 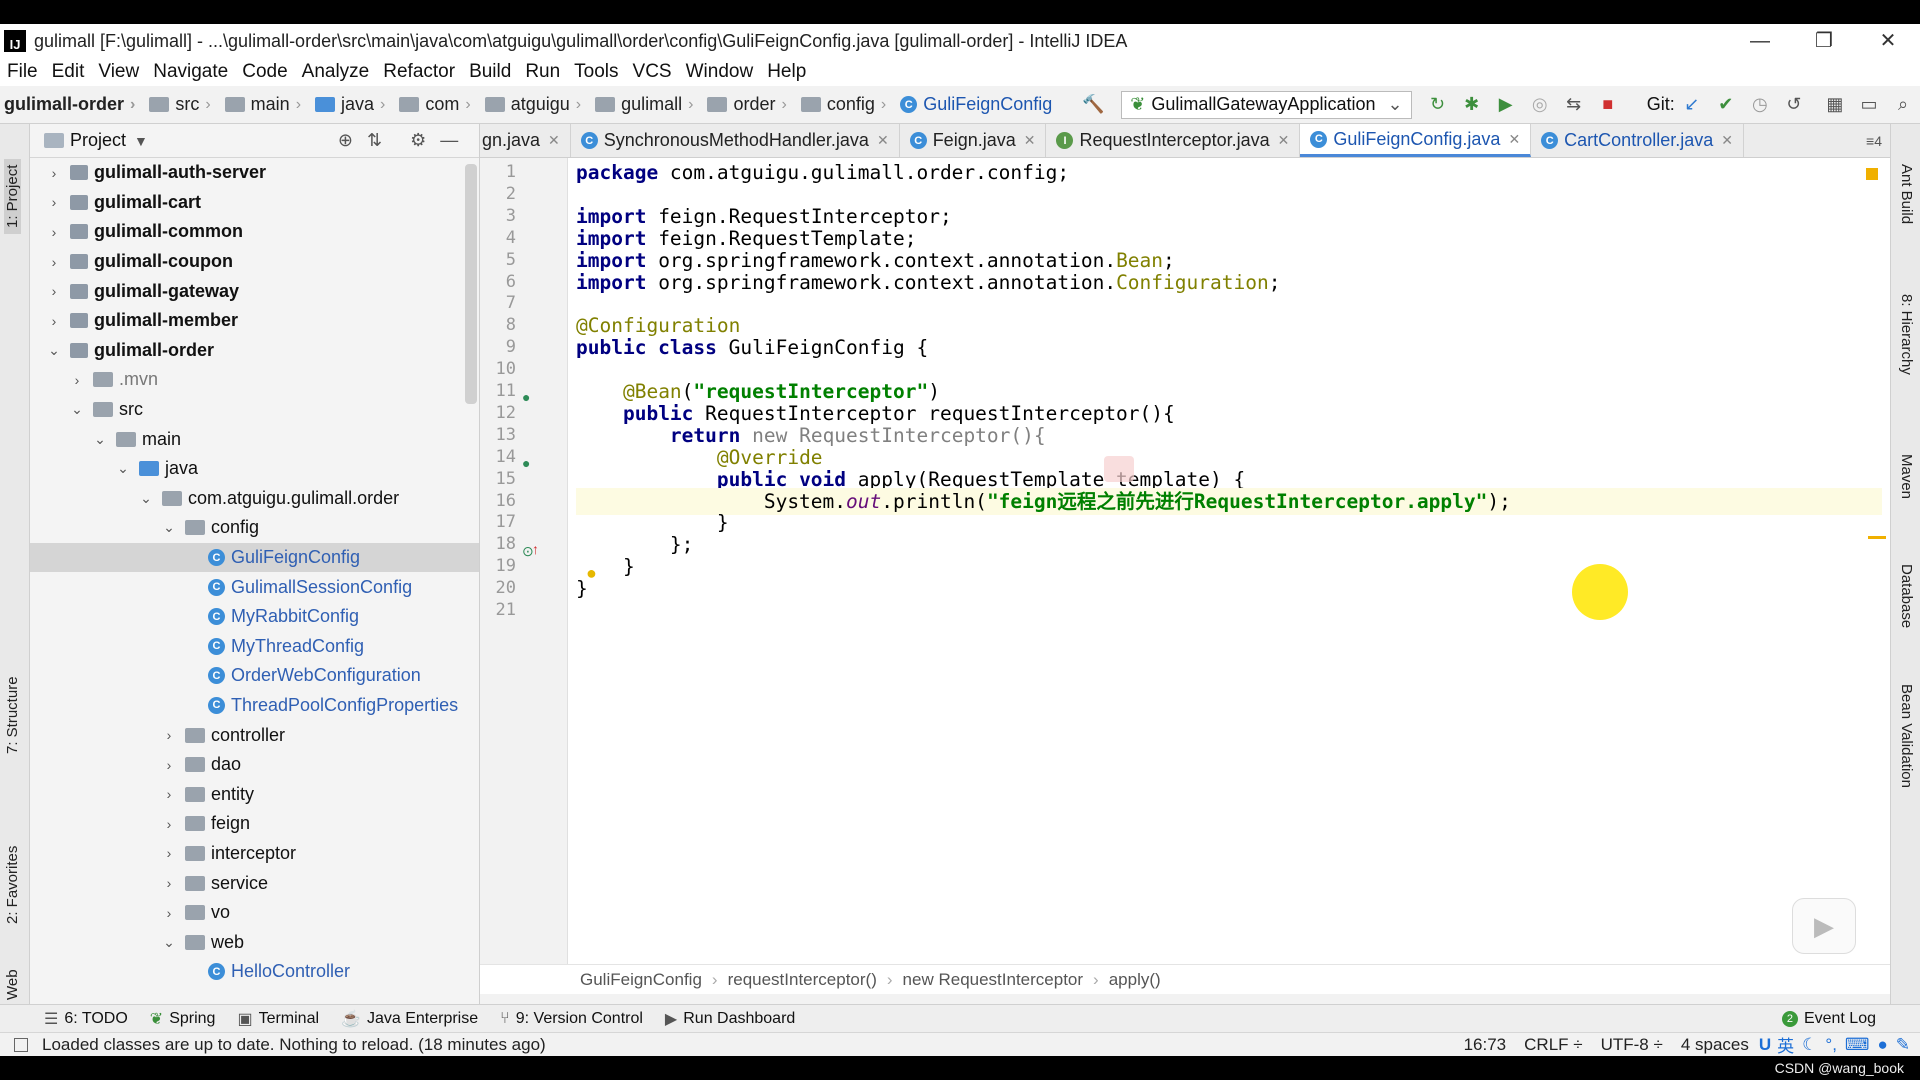 What do you see at coordinates (471, 284) in the screenshot?
I see `project-scrollbar` at bounding box center [471, 284].